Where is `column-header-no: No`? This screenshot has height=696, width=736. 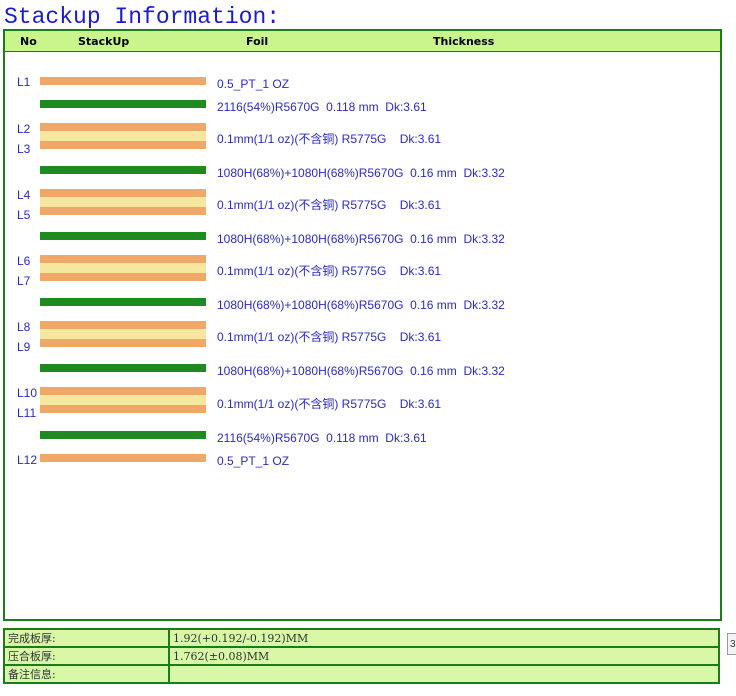
column-header-no: No is located at coordinates (28, 41).